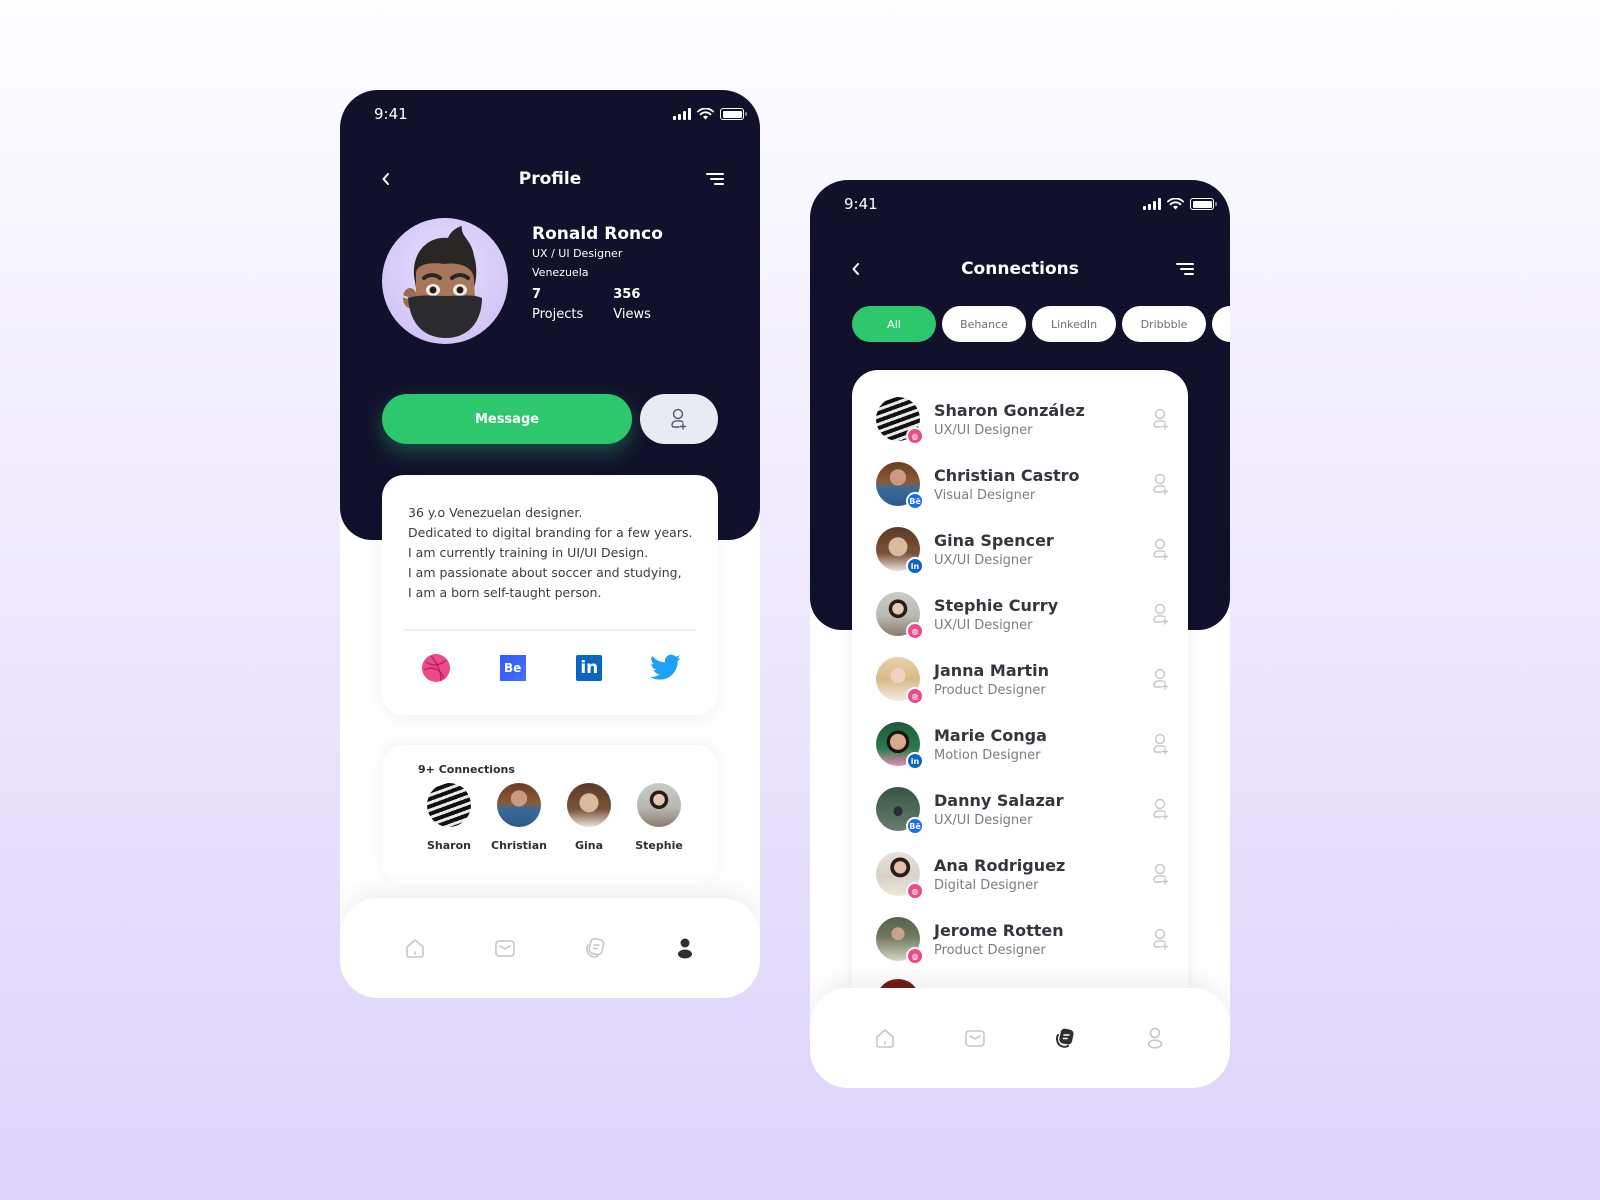 The width and height of the screenshot is (1600, 1200). What do you see at coordinates (990, 690) in the screenshot?
I see `connection-role: Product Designer` at bounding box center [990, 690].